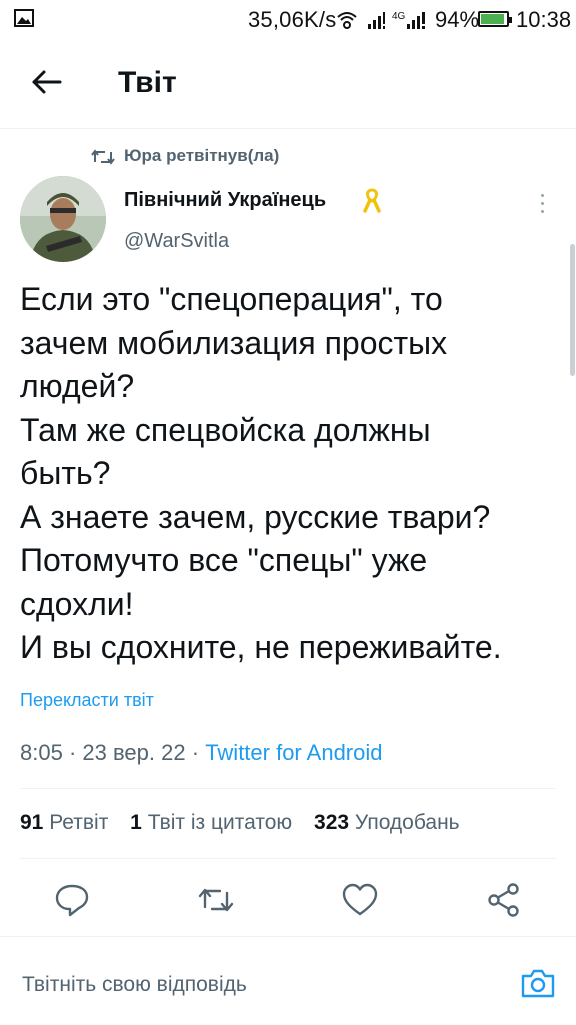  Describe the element at coordinates (261, 647) in the screenshot. I see `tweet-line: И вы сдохните, не переживайте.` at that location.